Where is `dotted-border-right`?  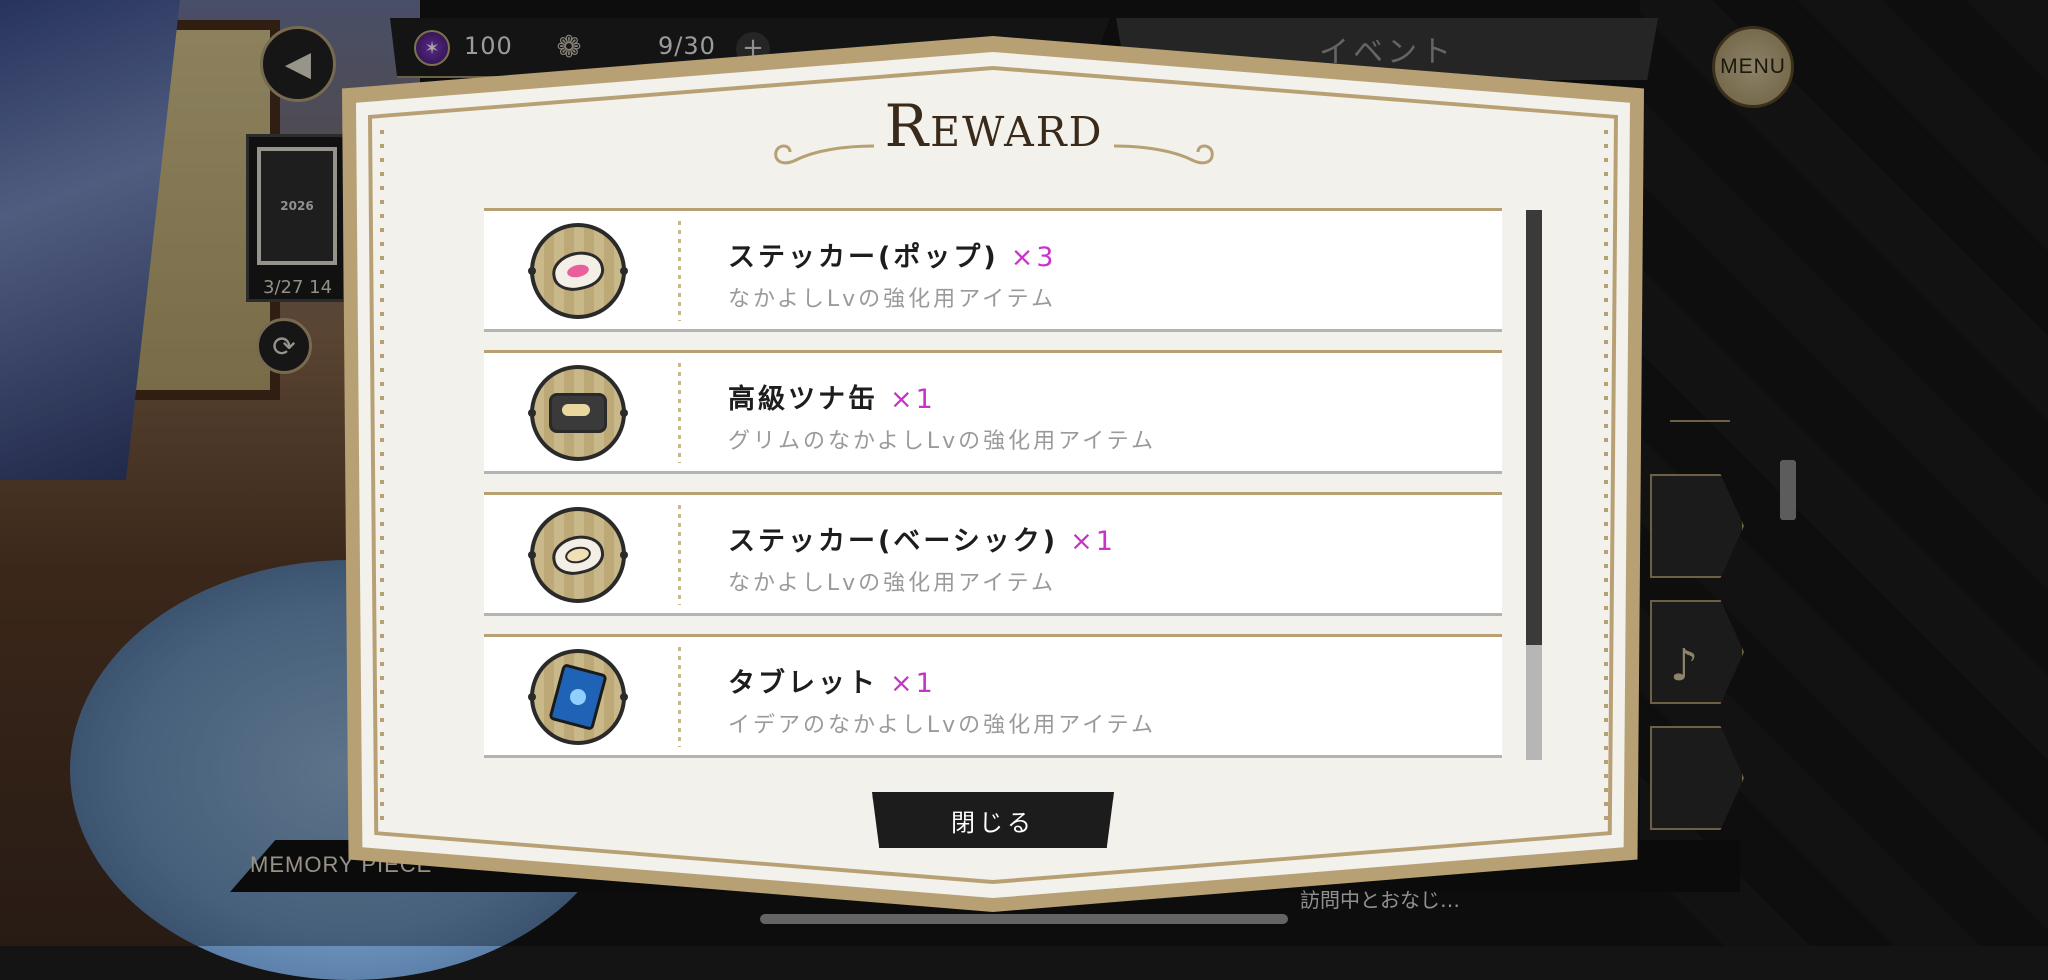 dotted-border-right is located at coordinates (1606, 475).